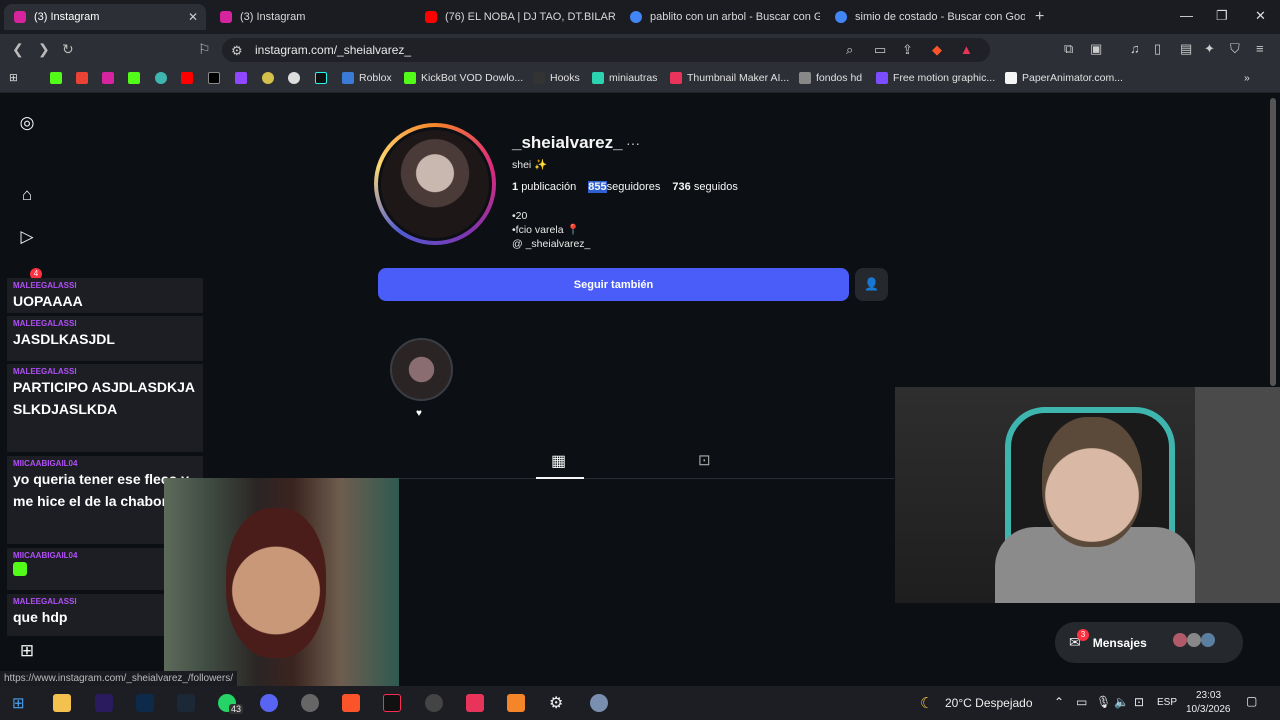  What do you see at coordinates (556, 703) in the screenshot?
I see `settings-icon: ⚙` at bounding box center [556, 703].